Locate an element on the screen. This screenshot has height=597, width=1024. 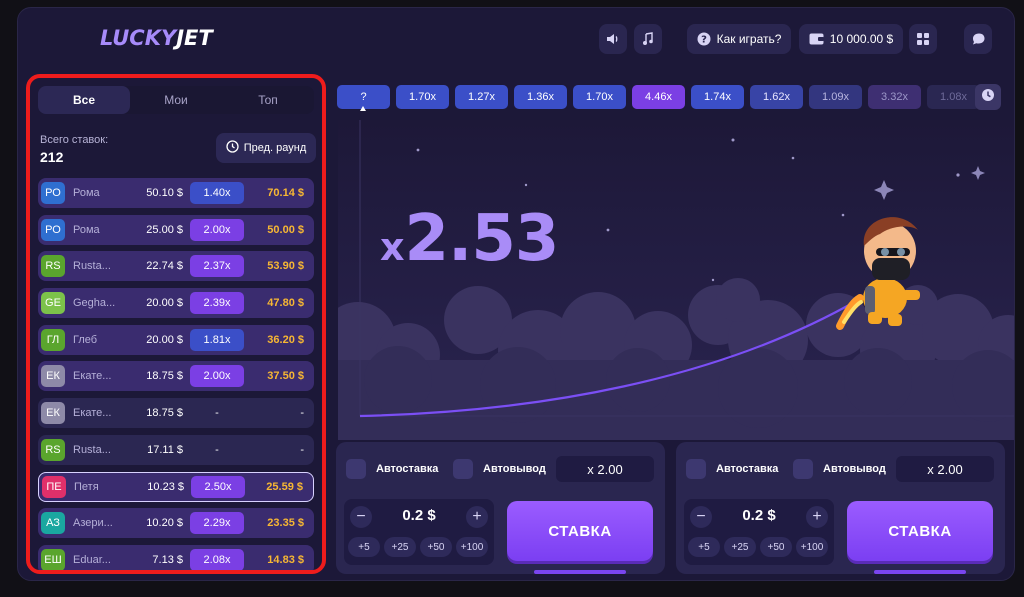
lucky-joe-character-icon is located at coordinates (878, 273).